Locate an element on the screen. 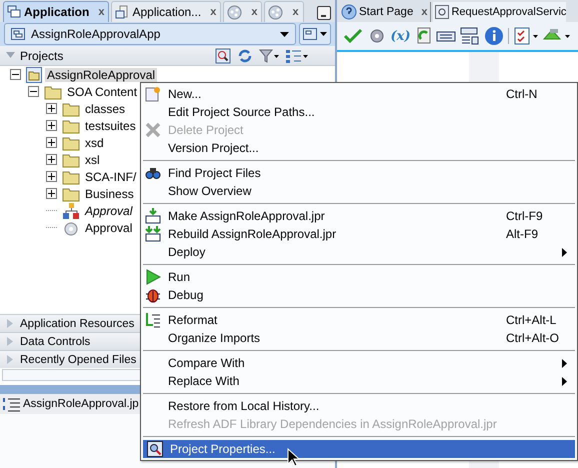  shortcut-label: Ctrl-F9 is located at coordinates (524, 216).